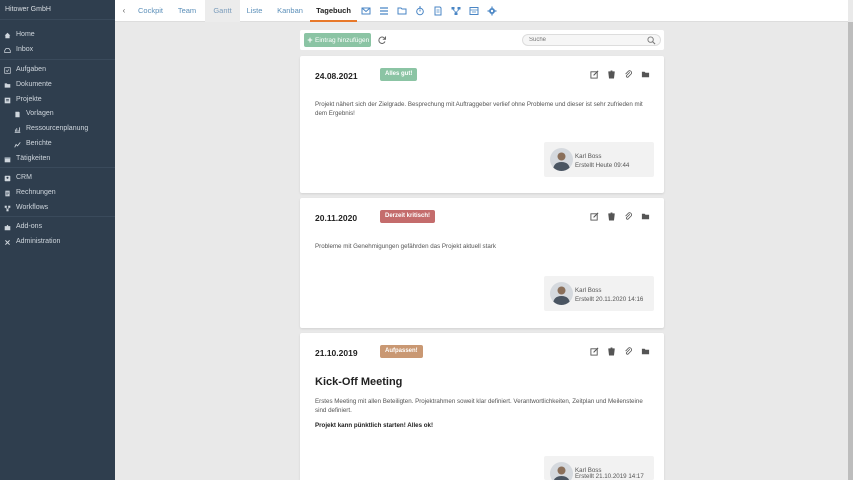 Image resolution: width=853 pixels, height=480 pixels. Describe the element at coordinates (57, 50) in the screenshot. I see `sidebar-item-inbox: Inbox` at that location.